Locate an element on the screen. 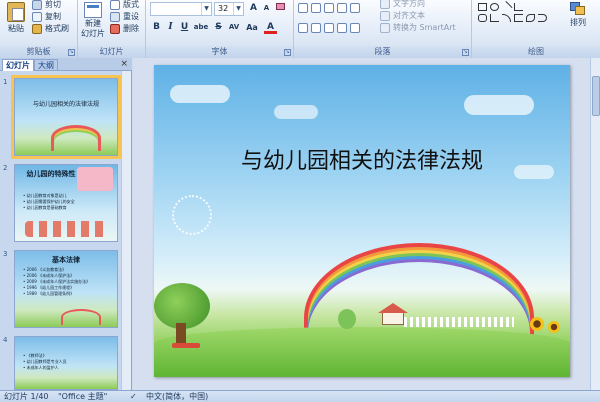  align-center-icon is located at coordinates (316, 27).